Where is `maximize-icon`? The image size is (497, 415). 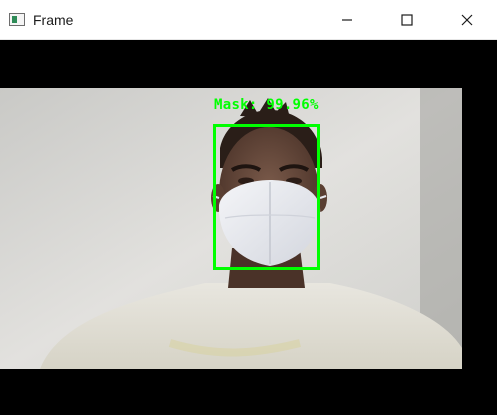 maximize-icon is located at coordinates (407, 20).